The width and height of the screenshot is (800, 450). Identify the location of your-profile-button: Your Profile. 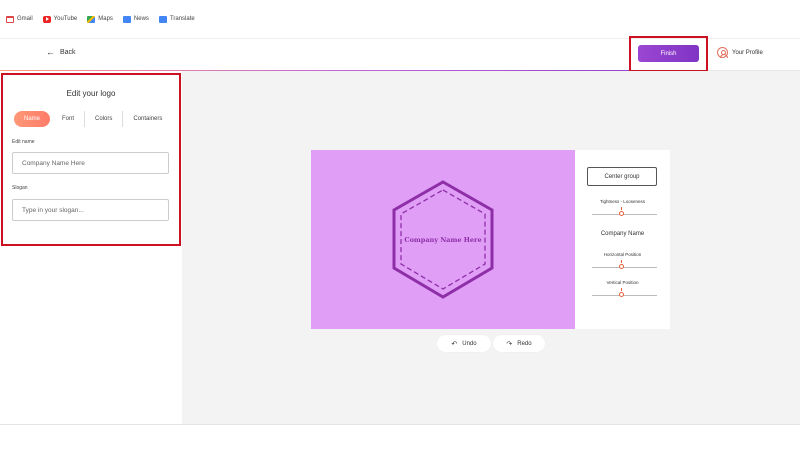
(740, 52).